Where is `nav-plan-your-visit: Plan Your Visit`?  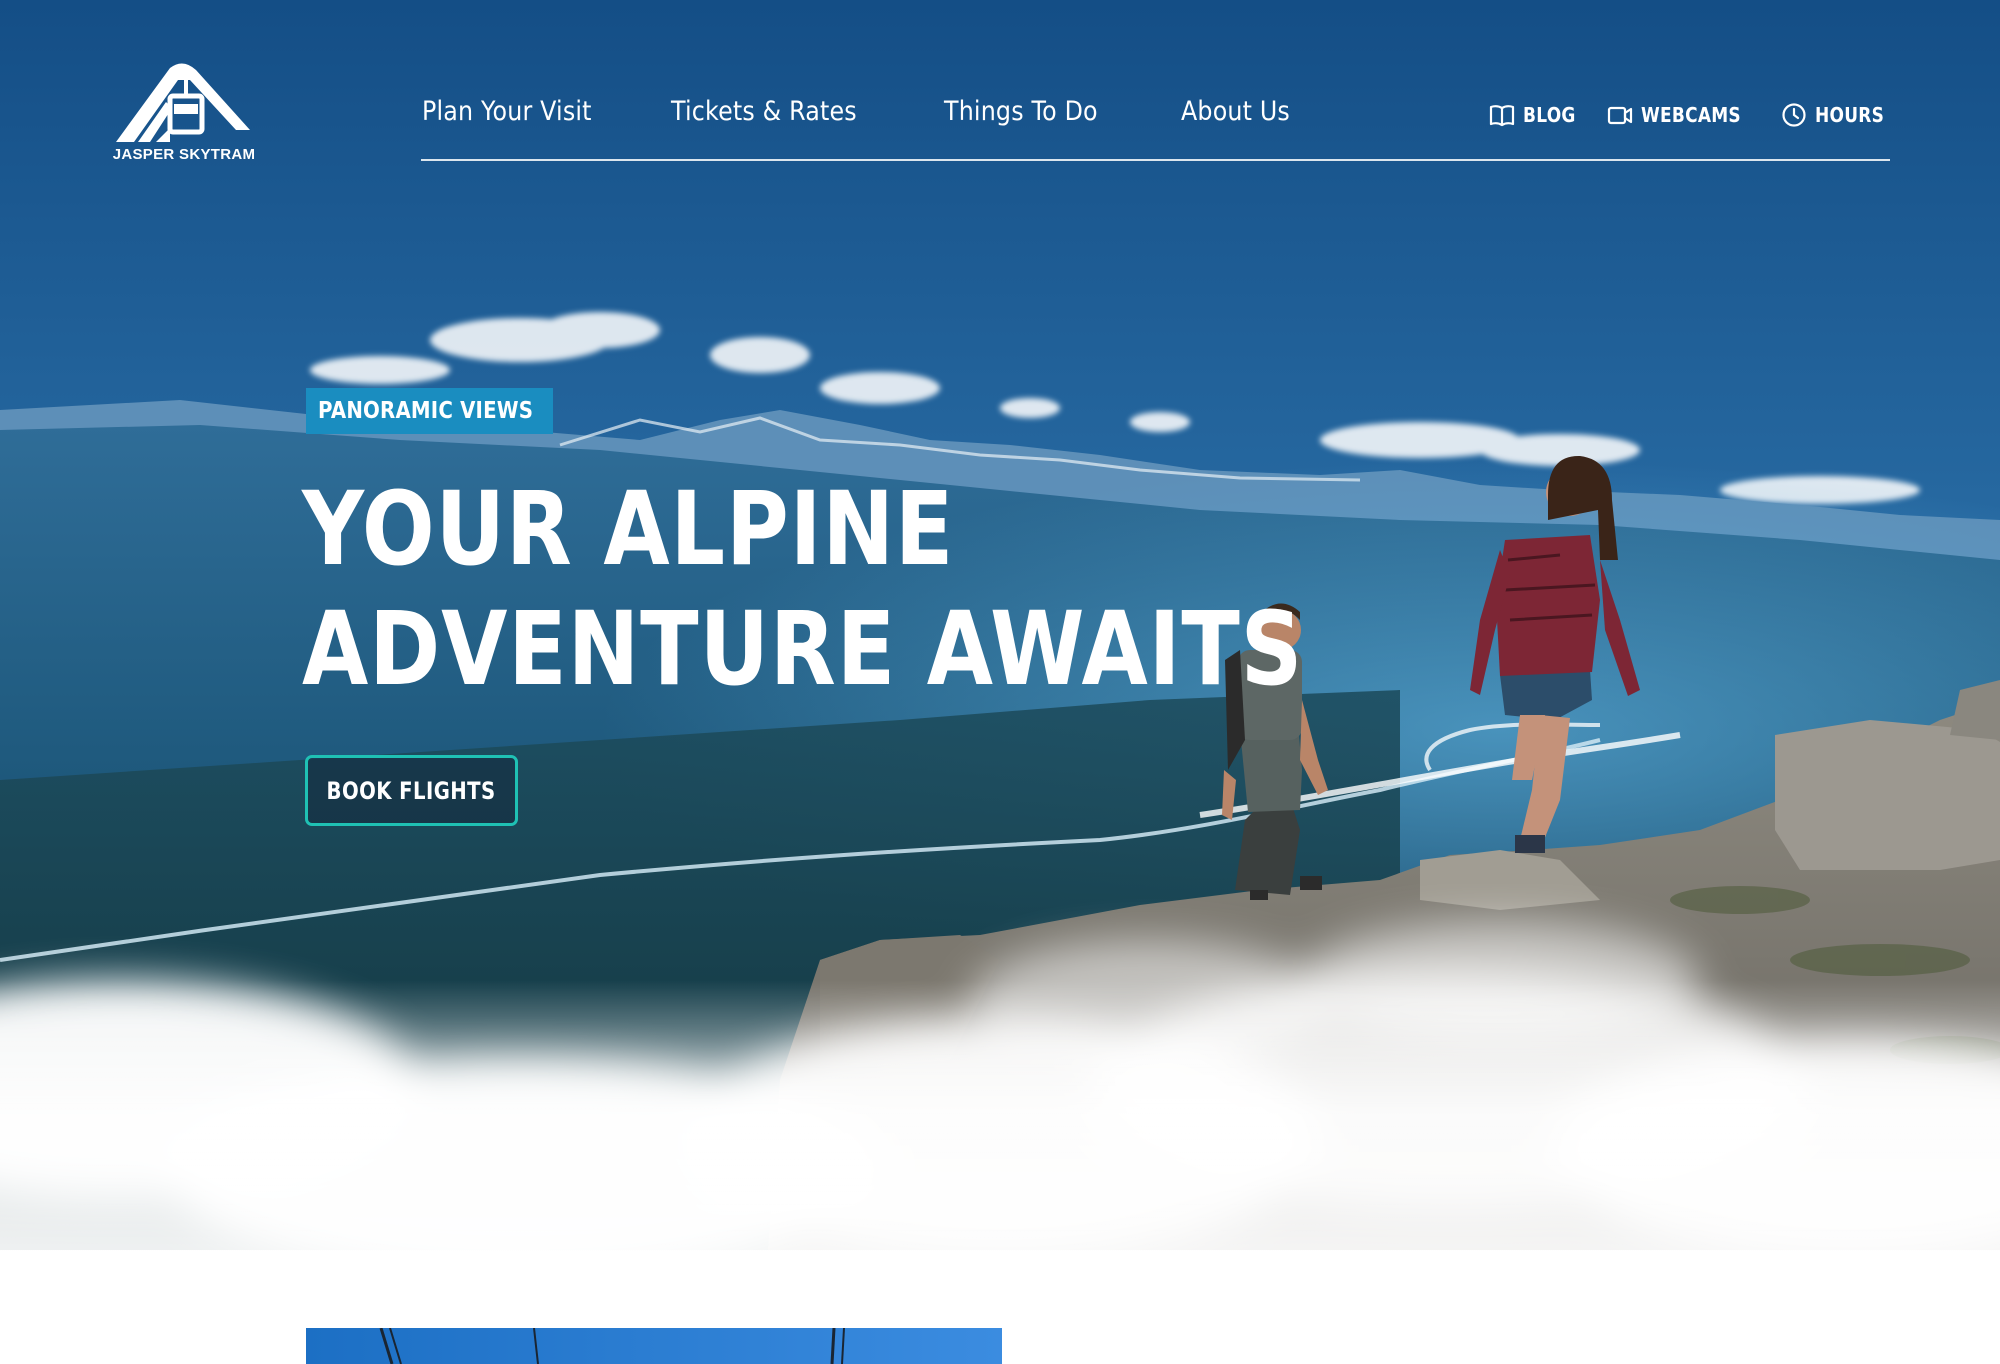
nav-plan-your-visit: Plan Your Visit is located at coordinates (507, 111).